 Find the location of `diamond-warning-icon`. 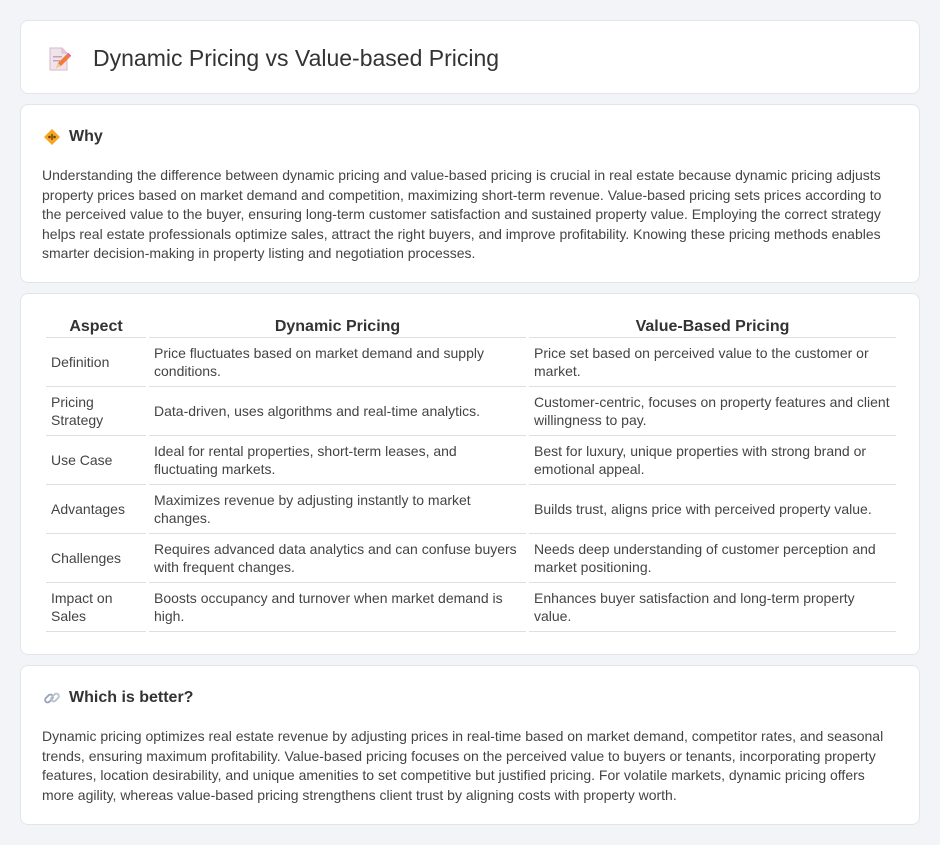

diamond-warning-icon is located at coordinates (52, 137).